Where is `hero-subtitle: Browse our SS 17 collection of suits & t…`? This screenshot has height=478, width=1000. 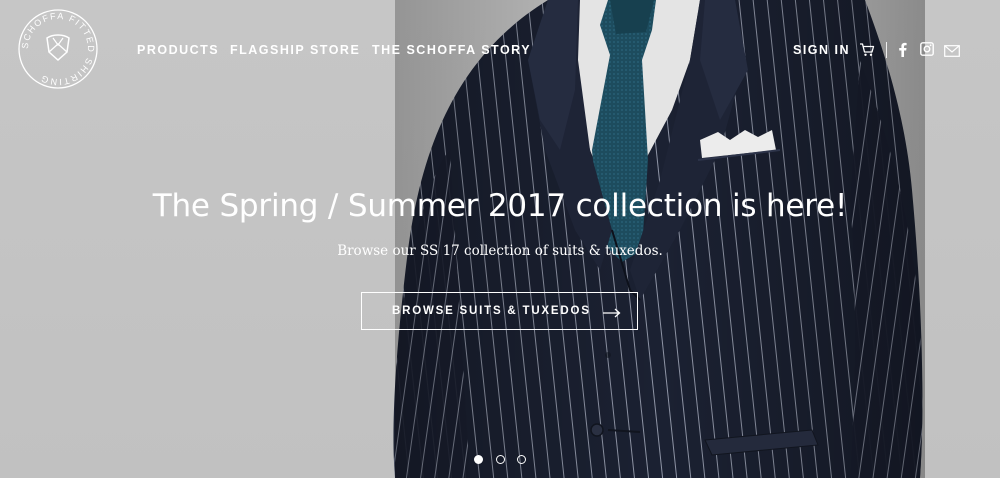 hero-subtitle: Browse our SS 17 collection of suits & t… is located at coordinates (500, 251).